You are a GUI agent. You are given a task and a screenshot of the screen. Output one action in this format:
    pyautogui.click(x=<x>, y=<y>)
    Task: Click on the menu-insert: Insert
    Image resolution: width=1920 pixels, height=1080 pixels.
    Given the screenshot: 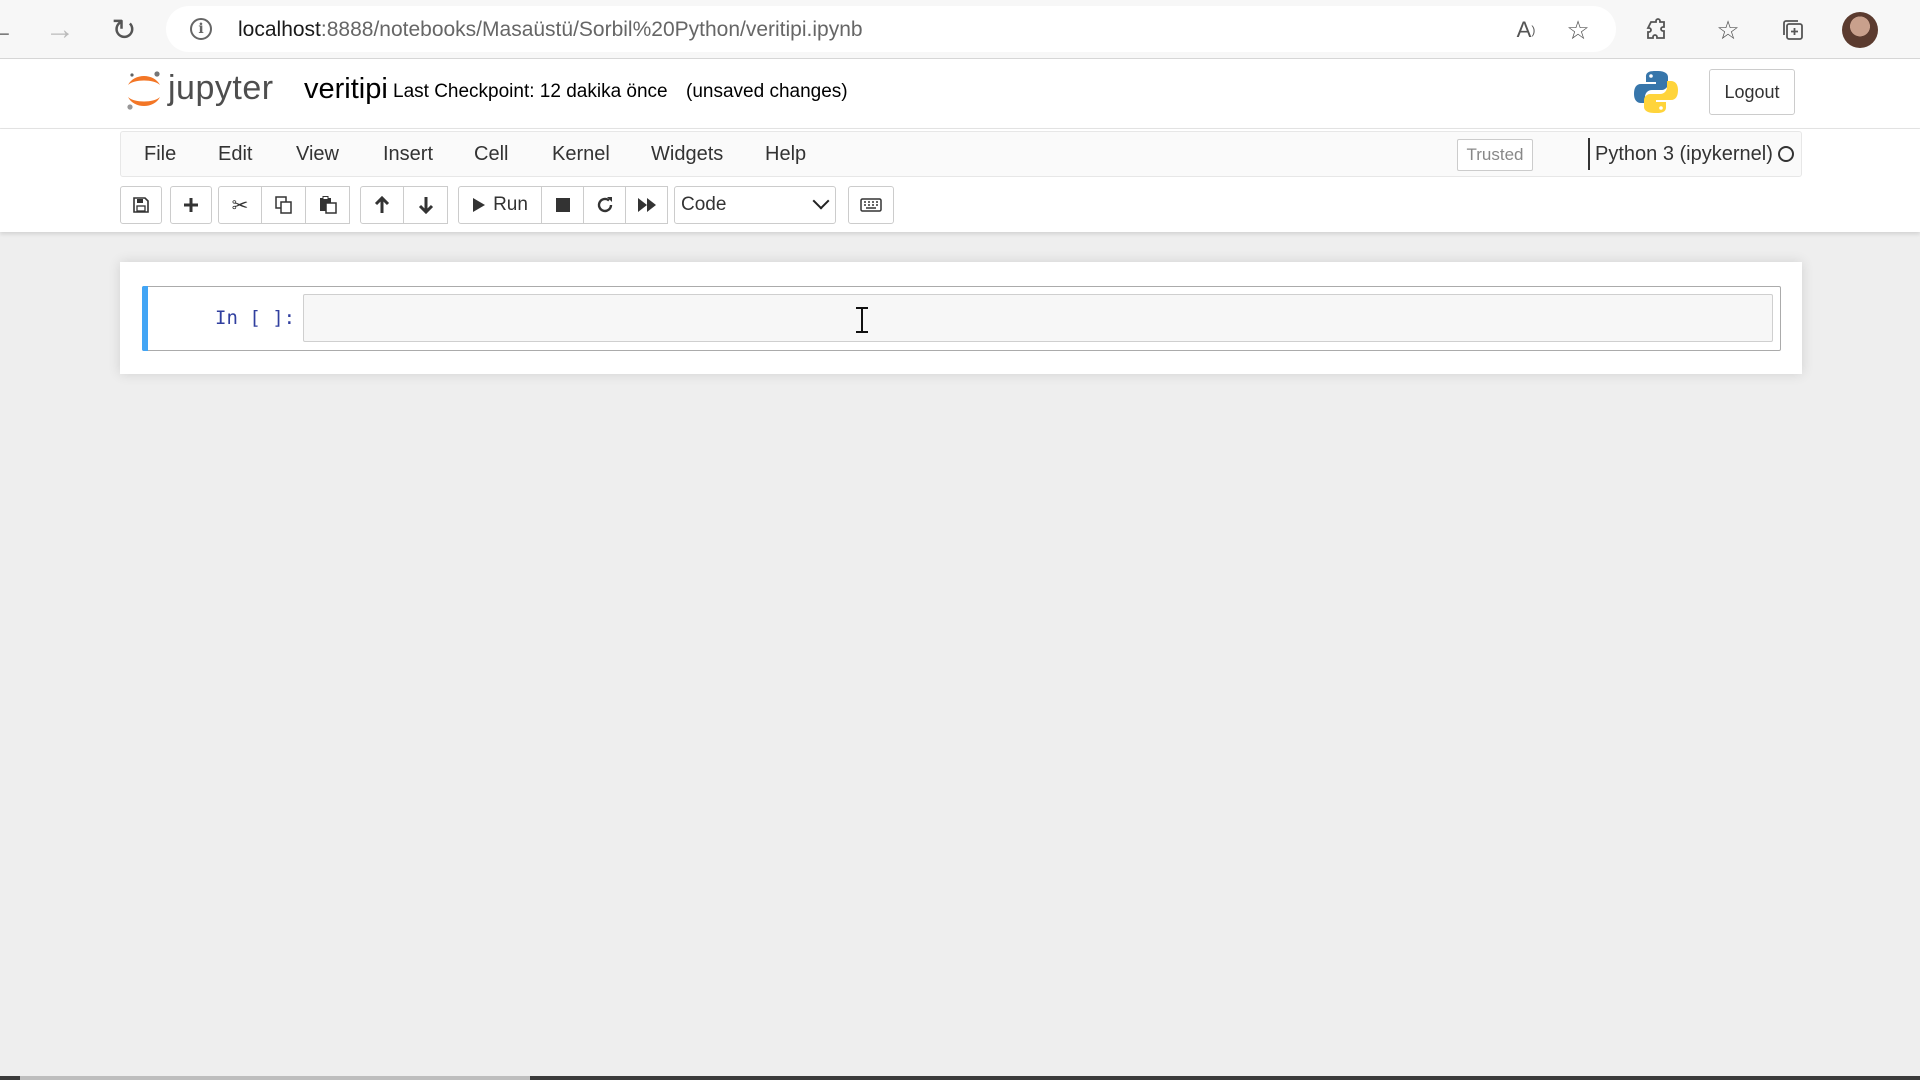 What is the action you would take?
    pyautogui.click(x=408, y=154)
    